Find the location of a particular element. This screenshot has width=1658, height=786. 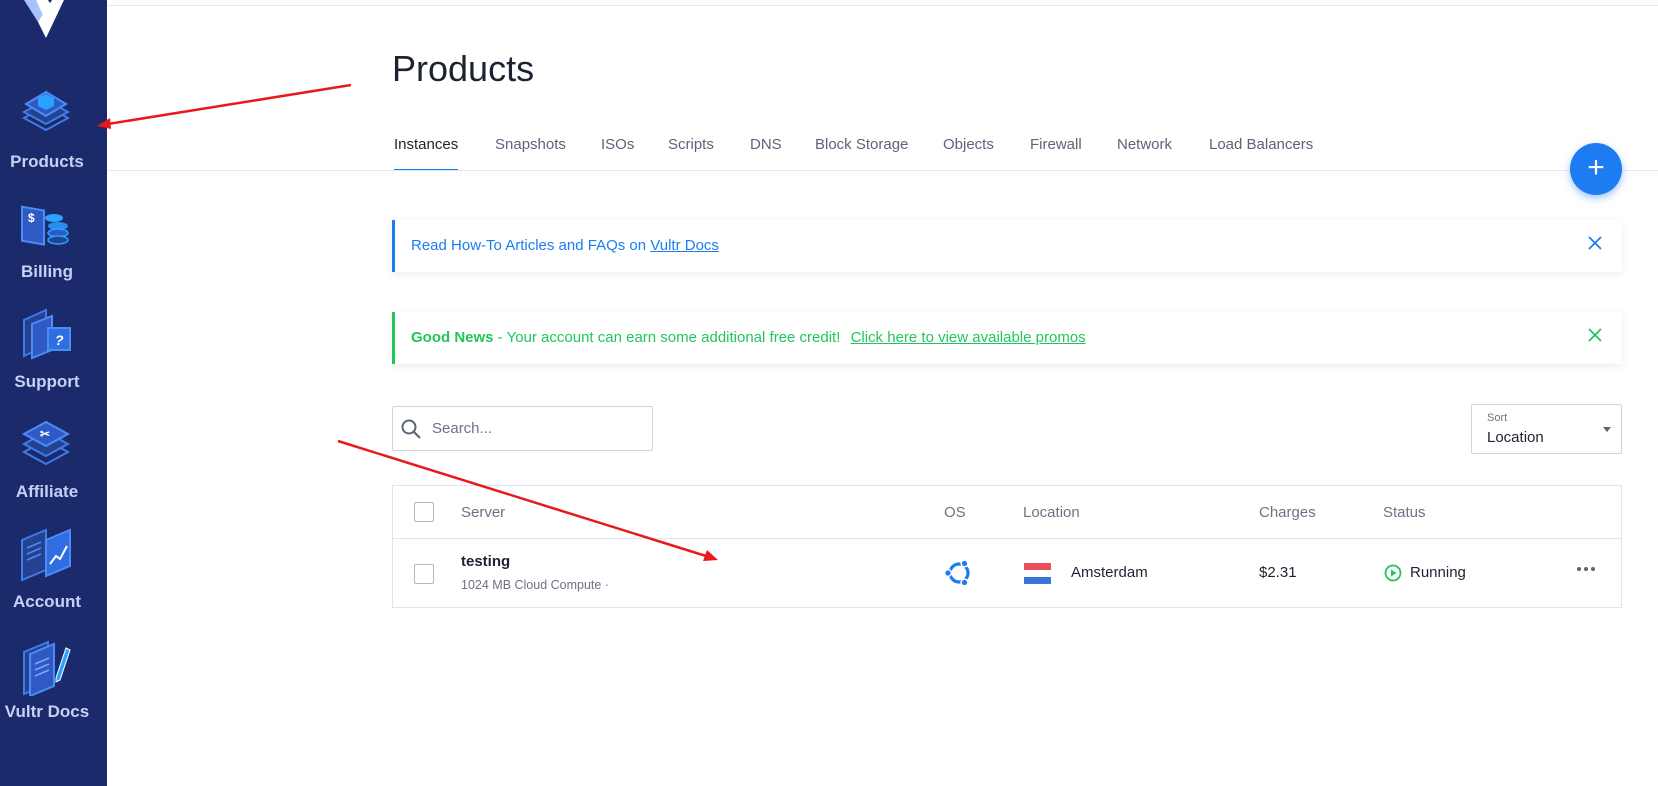

products-icon is located at coordinates (46, 111).